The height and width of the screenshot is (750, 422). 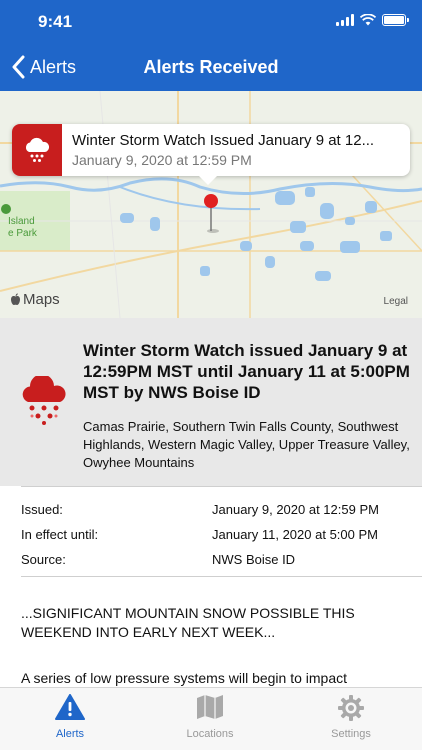 What do you see at coordinates (345, 20) in the screenshot?
I see `cellular-signal-icon` at bounding box center [345, 20].